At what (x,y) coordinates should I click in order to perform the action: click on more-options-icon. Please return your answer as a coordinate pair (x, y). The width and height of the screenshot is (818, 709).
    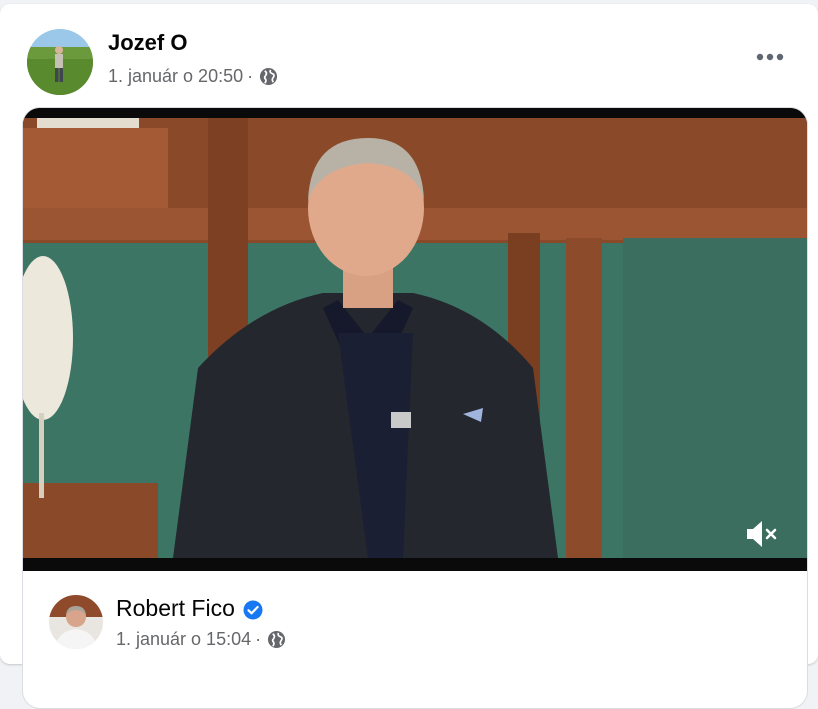
    Looking at the image, I should click on (770, 57).